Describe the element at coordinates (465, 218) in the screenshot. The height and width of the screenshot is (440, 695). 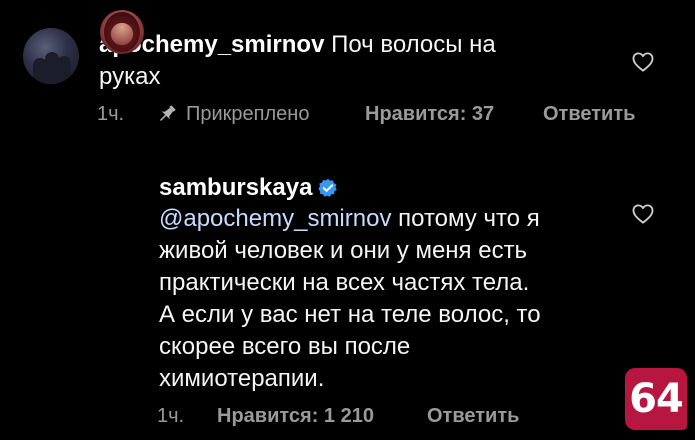
I see `comment-text-line1: потому что я` at that location.